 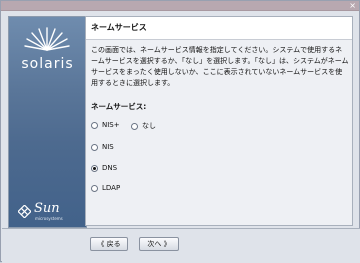 I want to click on back-button: 《 戻る, so click(x=109, y=244).